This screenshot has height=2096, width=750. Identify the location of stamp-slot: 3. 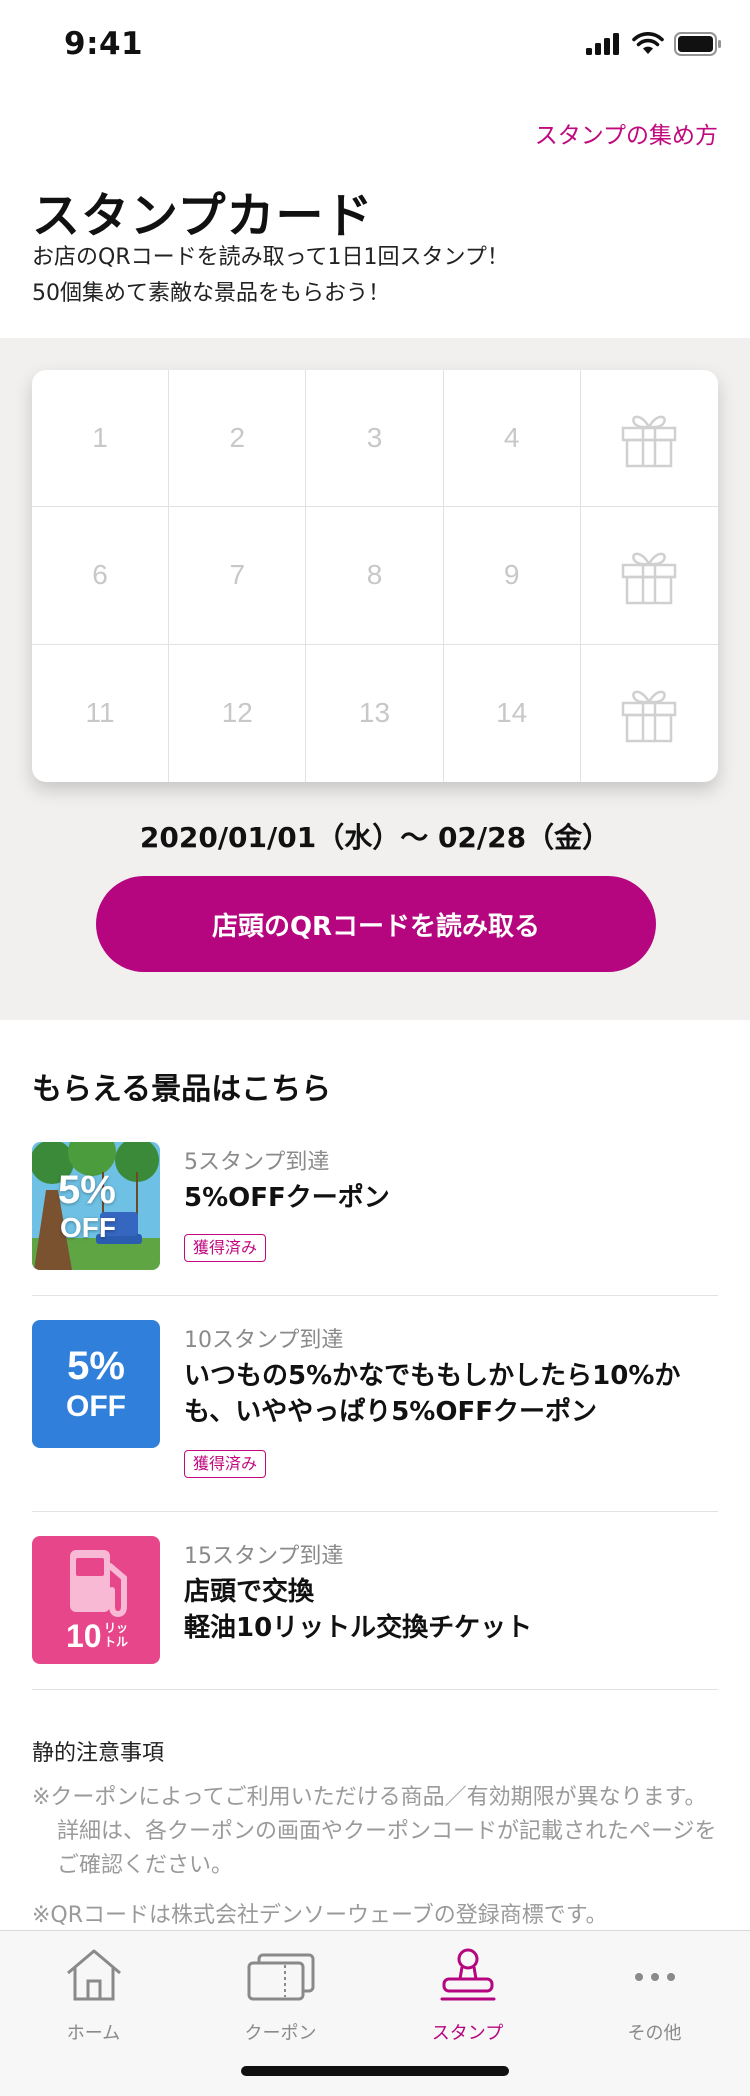
(375, 439).